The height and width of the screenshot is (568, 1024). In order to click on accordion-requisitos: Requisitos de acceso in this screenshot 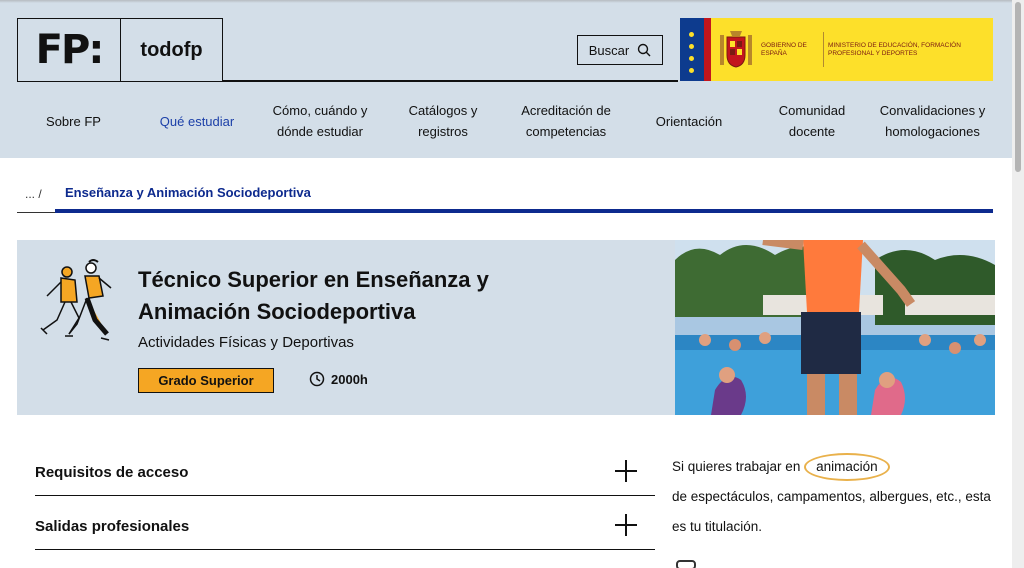, I will do `click(345, 469)`.